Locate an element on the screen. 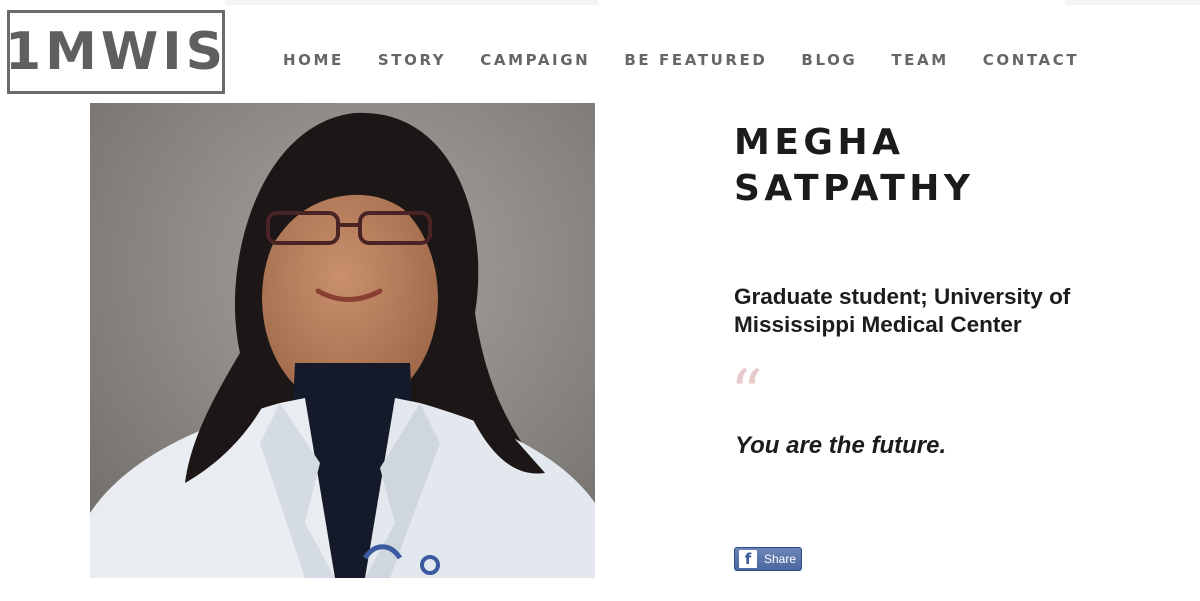 The height and width of the screenshot is (601, 1200). facebook-icon: f is located at coordinates (748, 559).